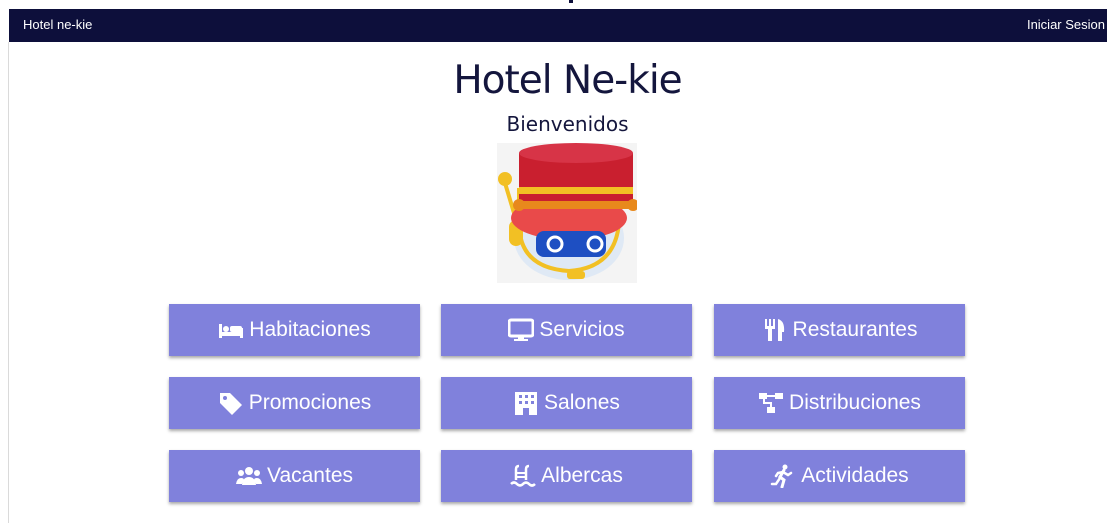 The width and height of the screenshot is (1107, 523). Describe the element at coordinates (782, 476) in the screenshot. I see `running-icon` at that location.